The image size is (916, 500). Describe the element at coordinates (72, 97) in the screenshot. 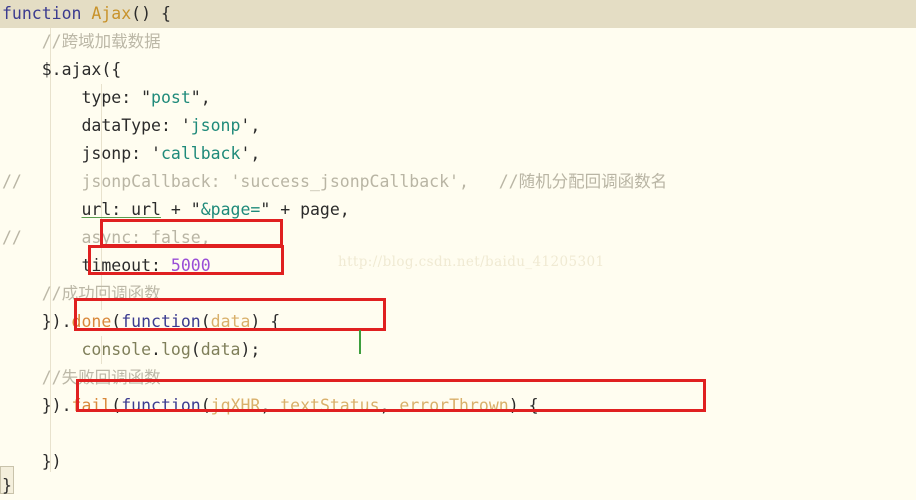

I see `code-token: type:` at that location.